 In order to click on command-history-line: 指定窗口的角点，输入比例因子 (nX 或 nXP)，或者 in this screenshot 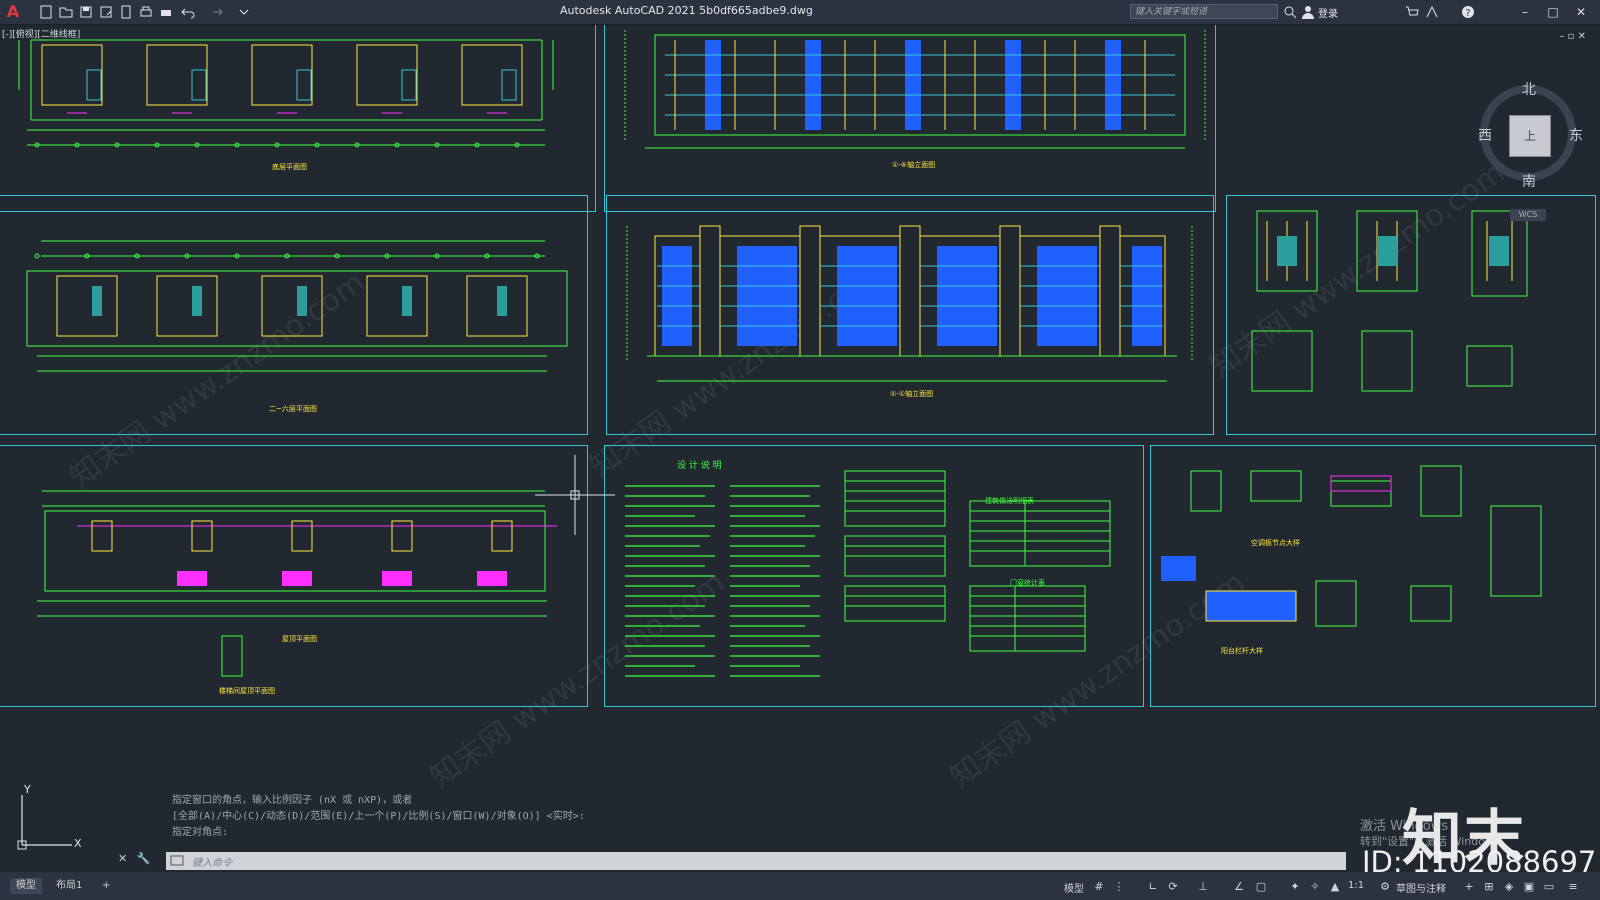, I will do `click(292, 800)`.